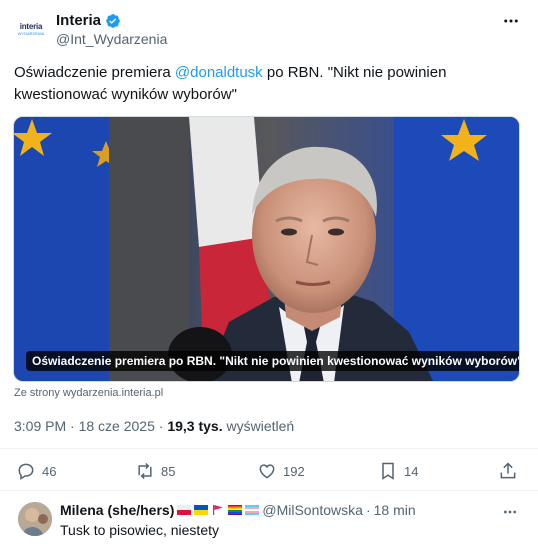  I want to click on views-count: 19,3 tys., so click(195, 426).